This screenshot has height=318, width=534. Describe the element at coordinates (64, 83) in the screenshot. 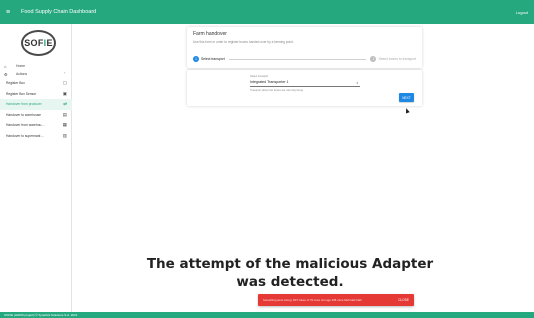

I see `box-icon: ▢` at that location.